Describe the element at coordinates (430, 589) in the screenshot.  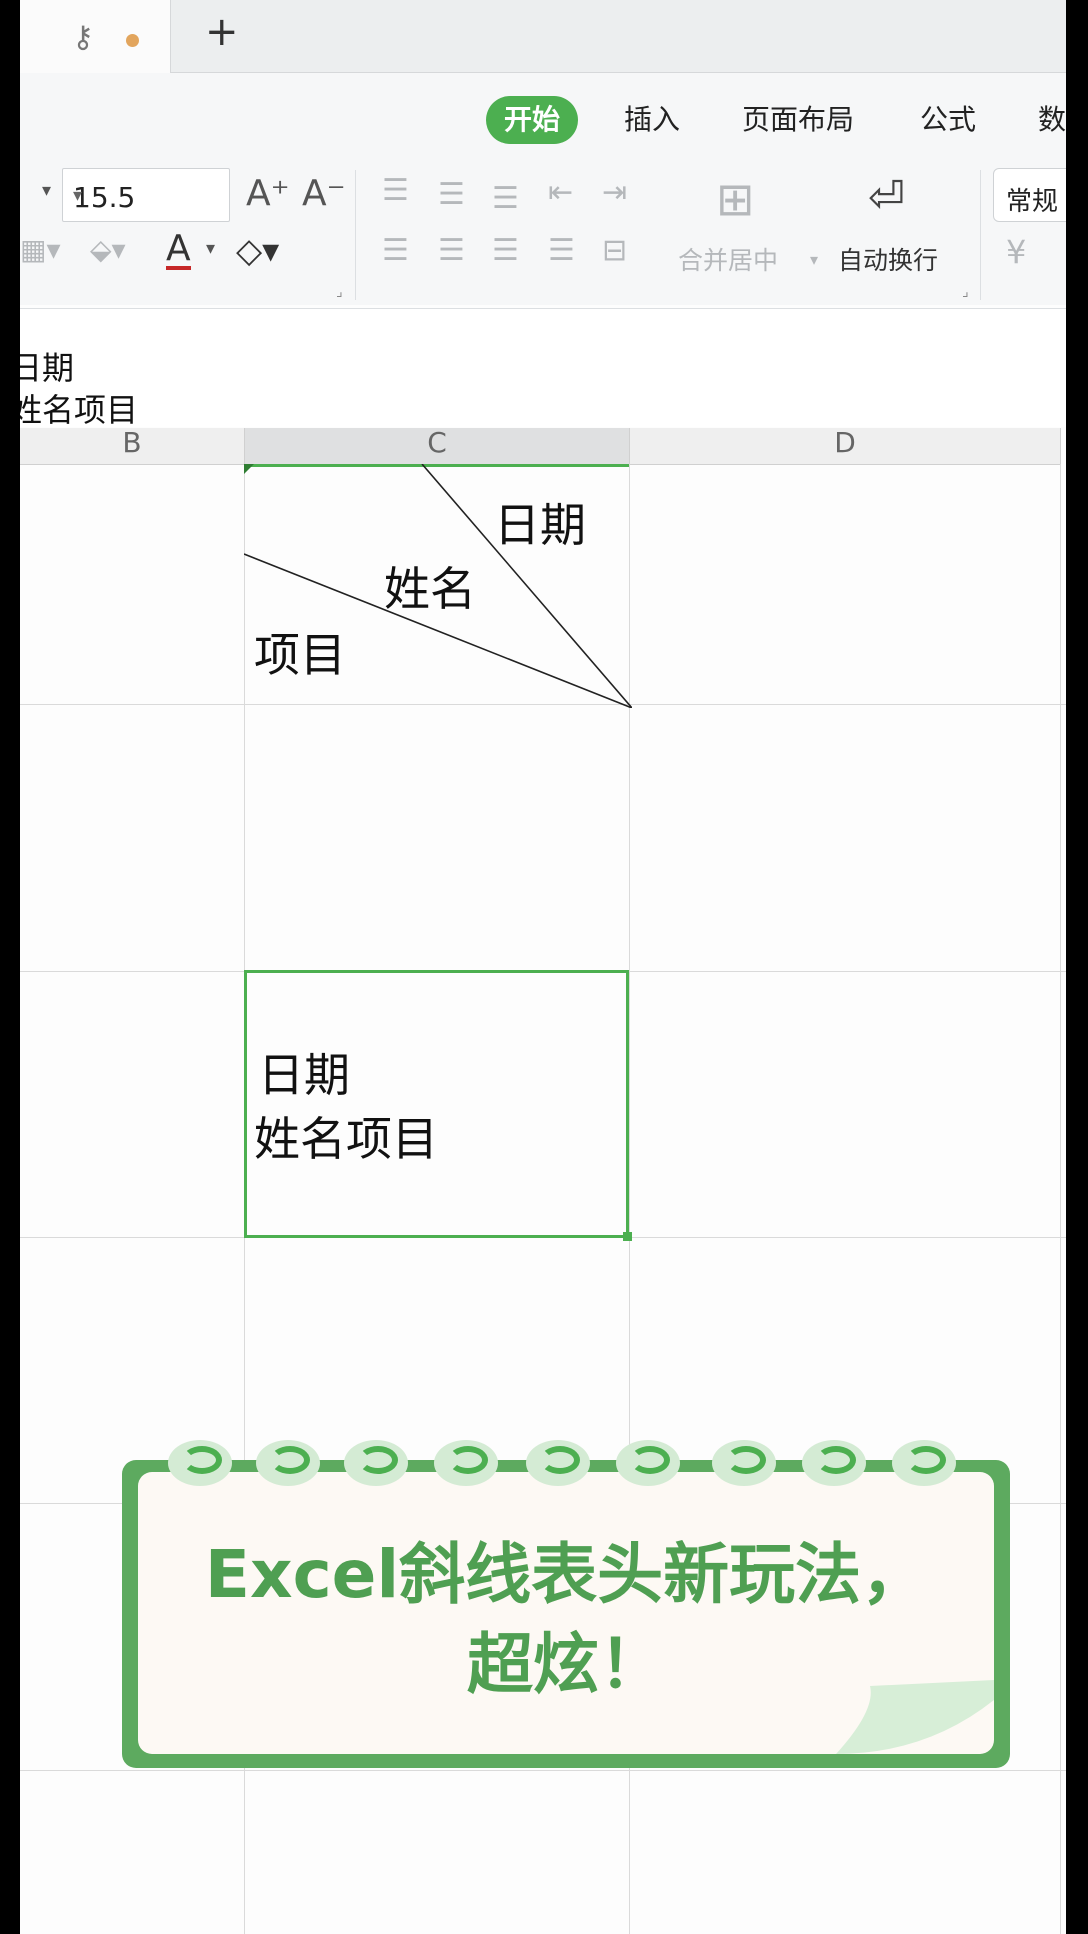
I see `header-label-name: 姓名` at that location.